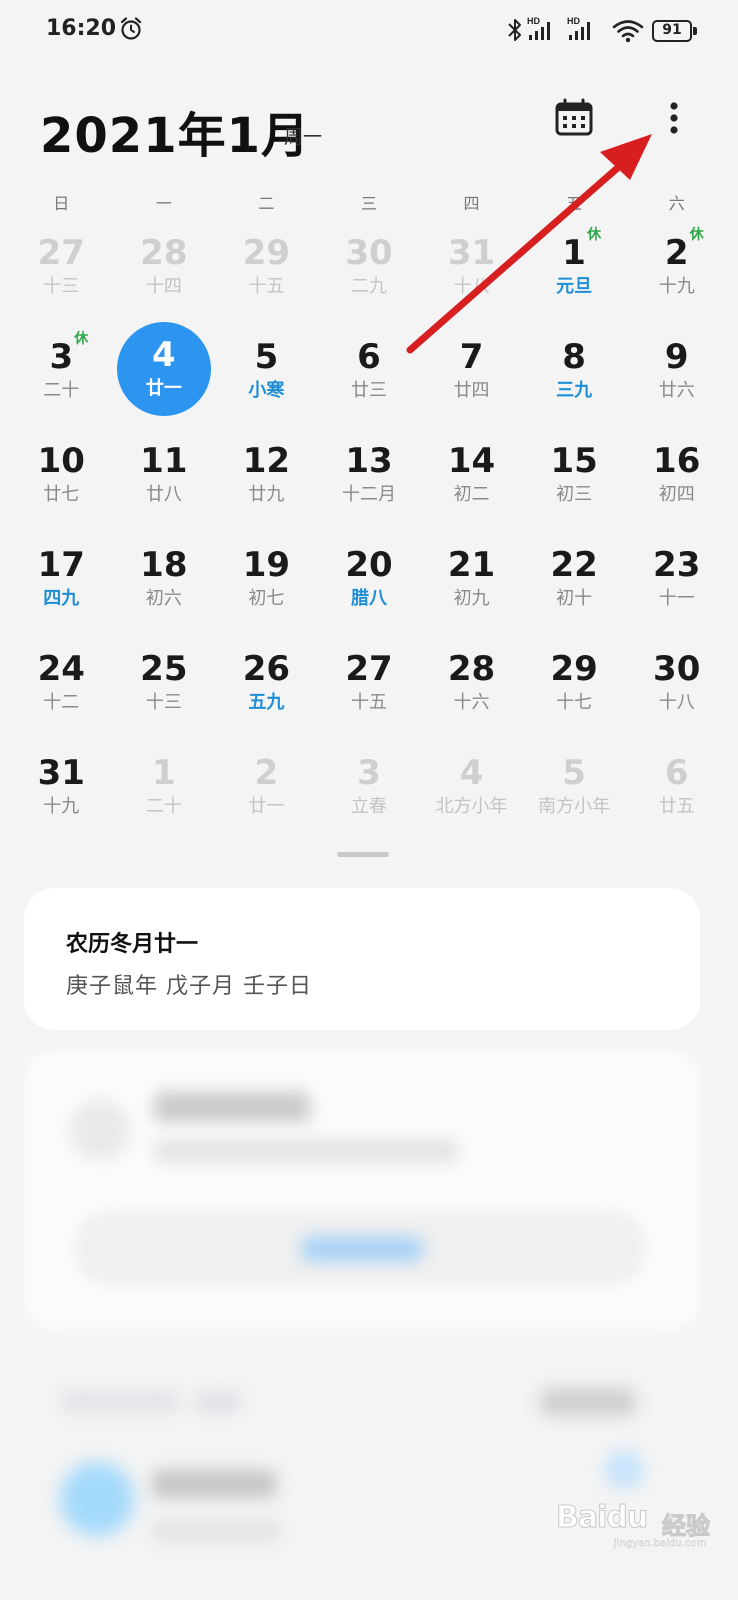 The image size is (738, 1600). What do you see at coordinates (266, 382) in the screenshot?
I see `day-cell: 5 小寒` at bounding box center [266, 382].